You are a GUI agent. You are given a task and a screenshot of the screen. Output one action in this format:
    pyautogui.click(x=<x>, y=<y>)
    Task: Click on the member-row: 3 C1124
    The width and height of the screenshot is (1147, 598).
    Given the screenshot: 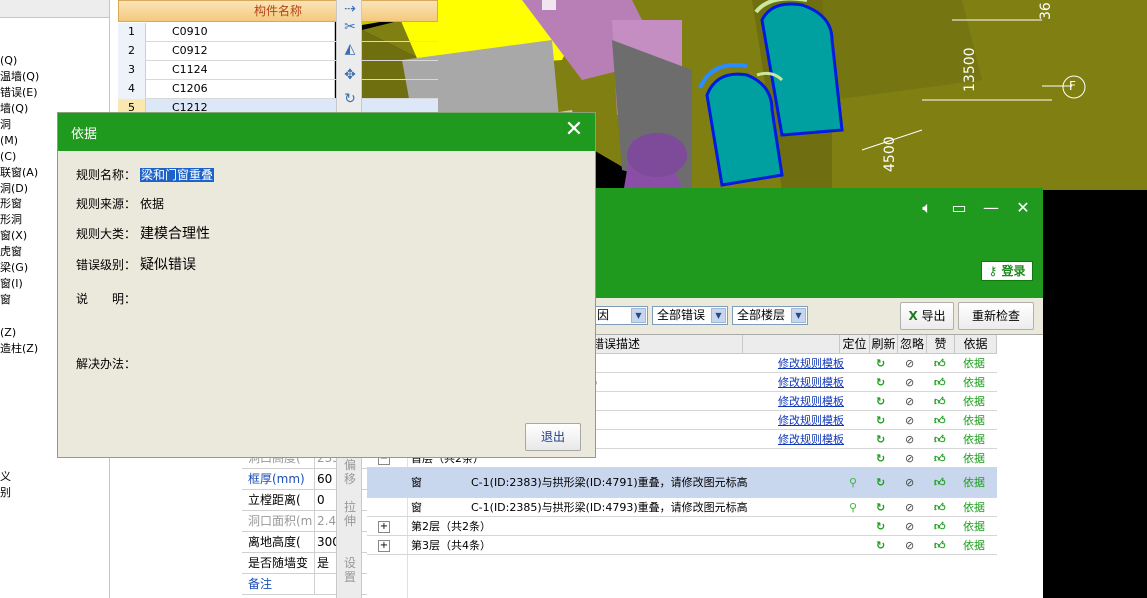 What is the action you would take?
    pyautogui.click(x=278, y=70)
    